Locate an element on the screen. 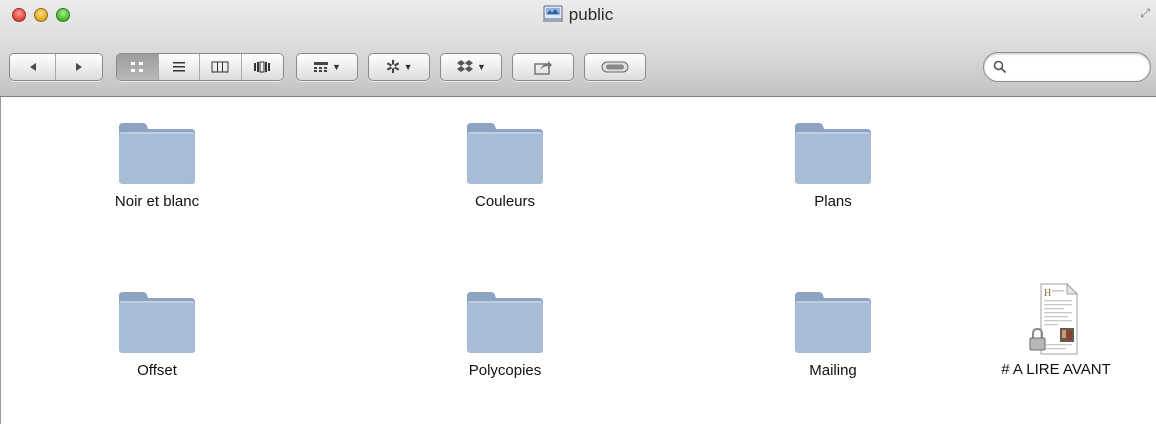 Image resolution: width=1156 pixels, height=424 pixels. folder-item-offset: Offset is located at coordinates (157, 334).